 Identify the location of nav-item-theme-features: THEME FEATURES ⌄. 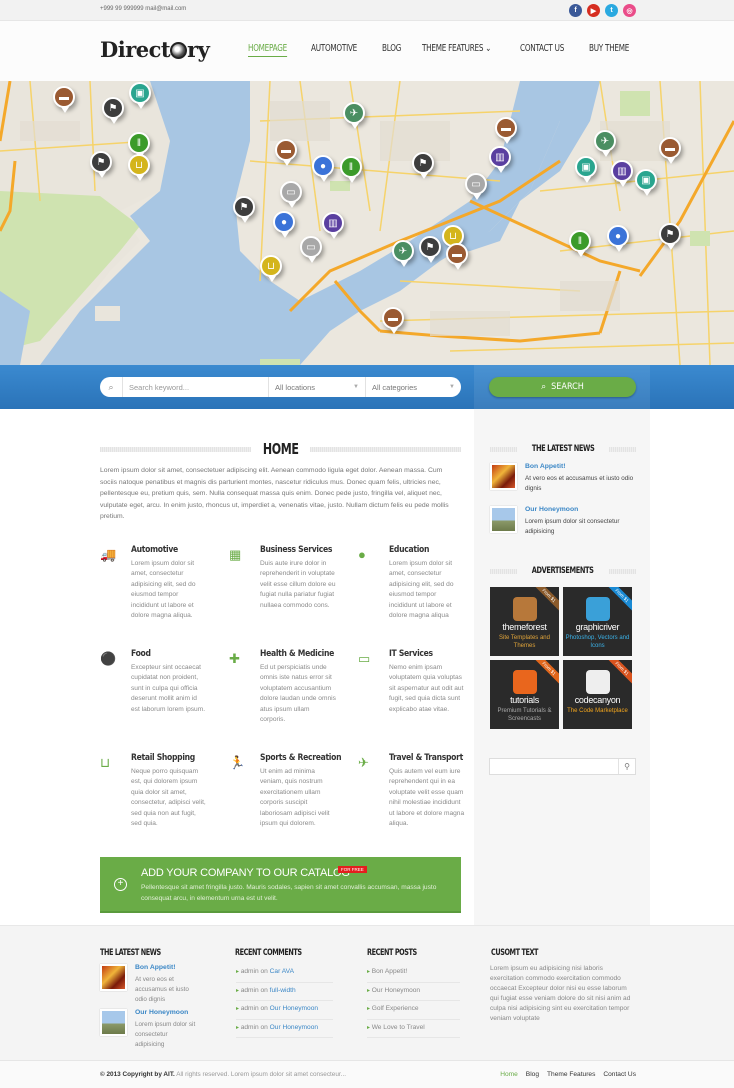
(456, 50).